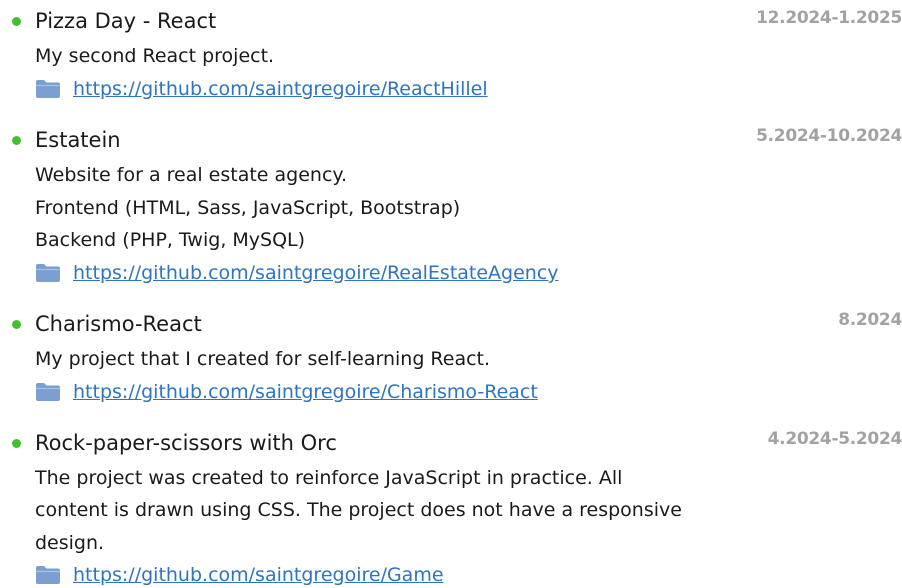 This screenshot has width=902, height=588. What do you see at coordinates (126, 21) in the screenshot?
I see `project-title: Pizza Day - React` at bounding box center [126, 21].